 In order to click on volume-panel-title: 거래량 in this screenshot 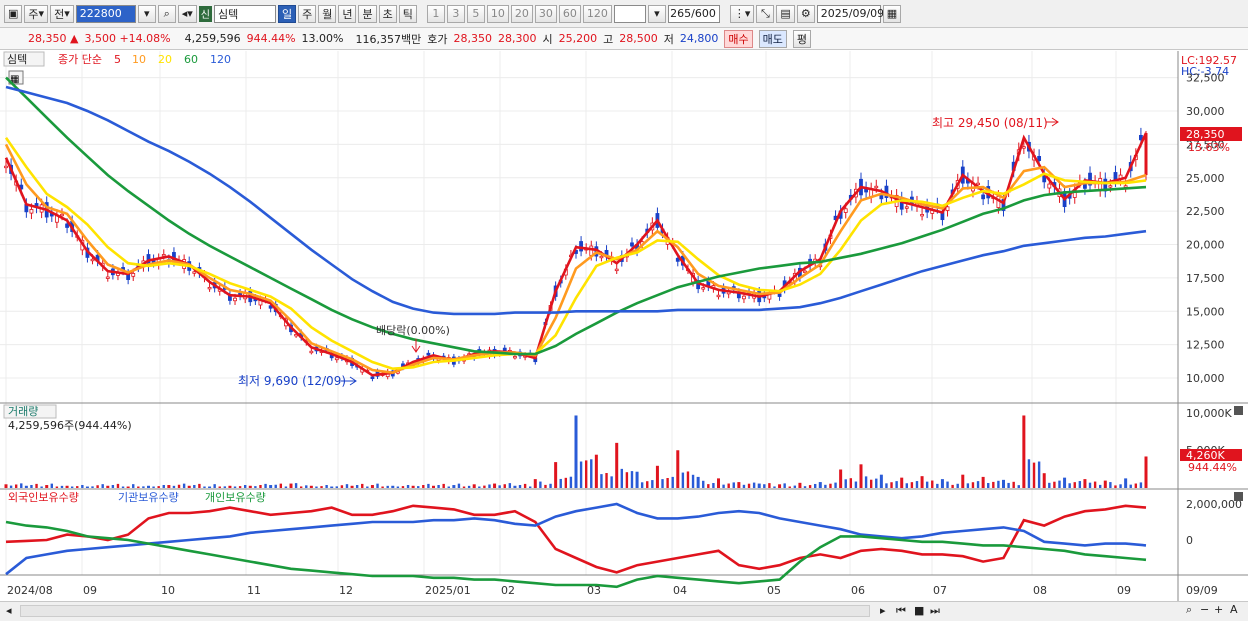, I will do `click(23, 411)`.